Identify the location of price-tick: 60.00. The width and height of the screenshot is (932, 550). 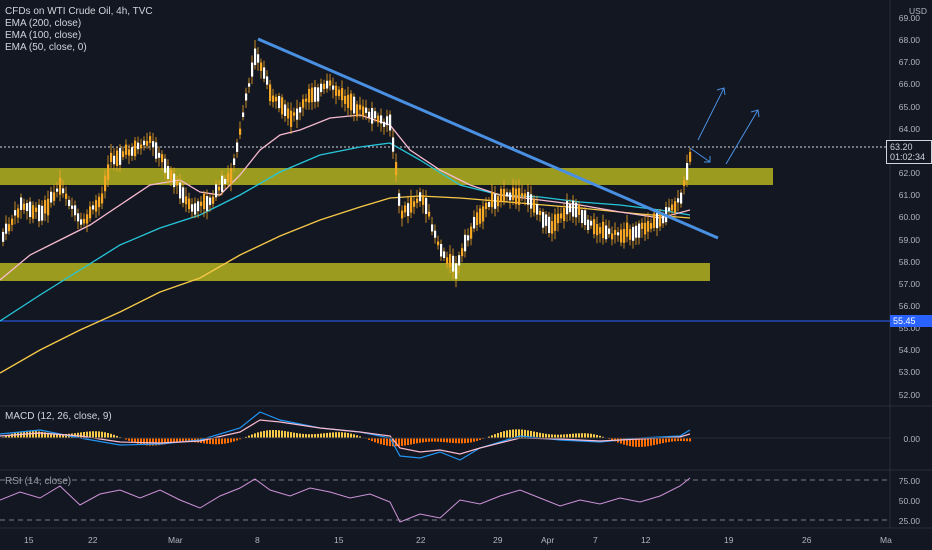
(909, 217).